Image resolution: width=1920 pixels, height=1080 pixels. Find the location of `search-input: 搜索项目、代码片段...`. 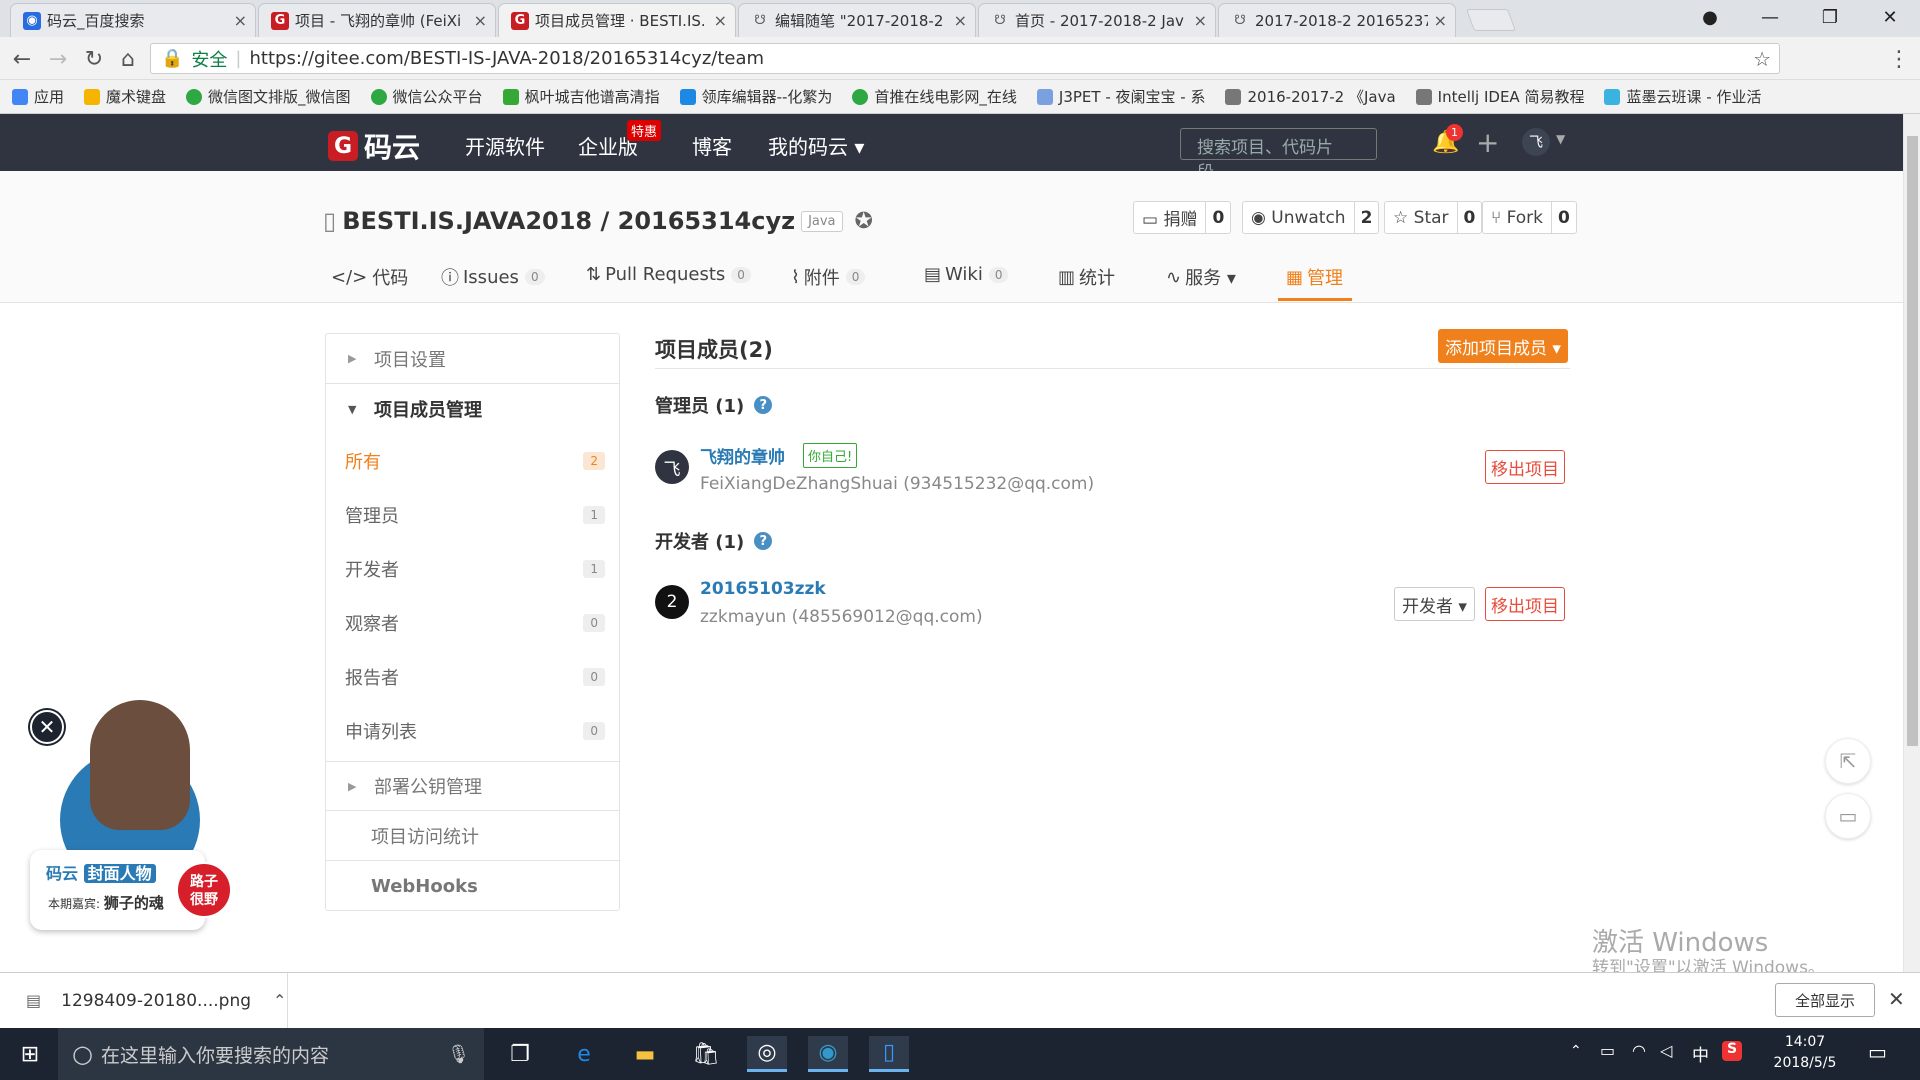

search-input: 搜索项目、代码片段... is located at coordinates (1278, 155).